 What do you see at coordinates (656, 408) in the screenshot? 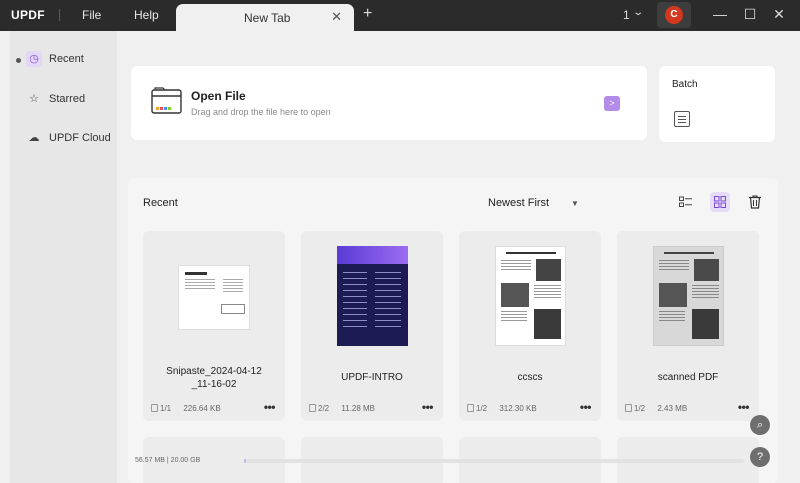
I see `file-meta: 1/2 2.43 MB` at bounding box center [656, 408].